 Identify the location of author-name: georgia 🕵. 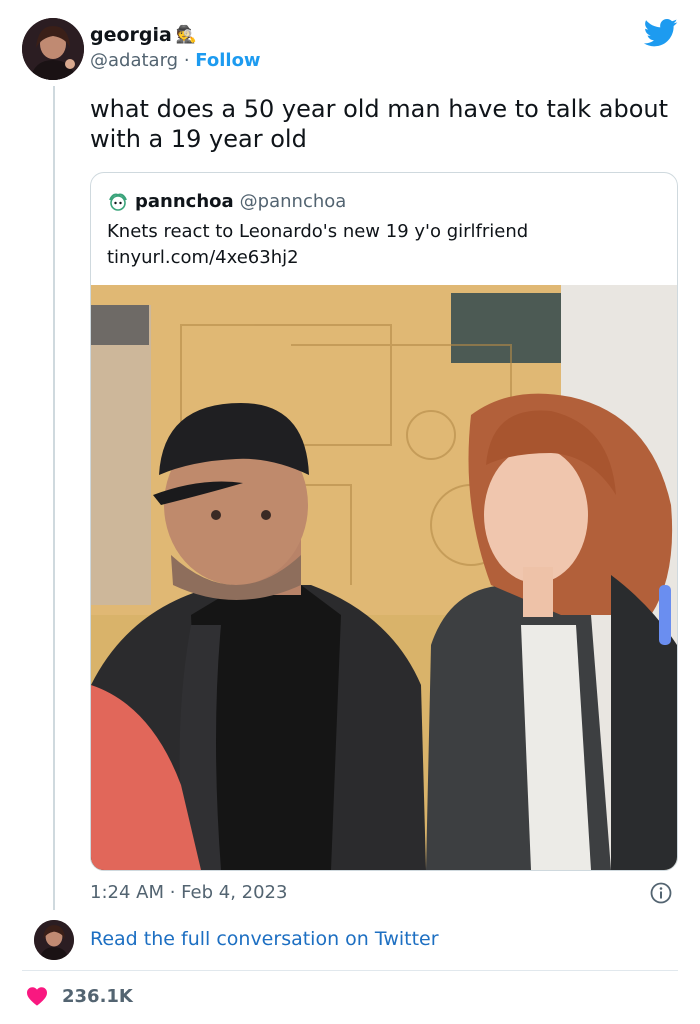
(143, 35).